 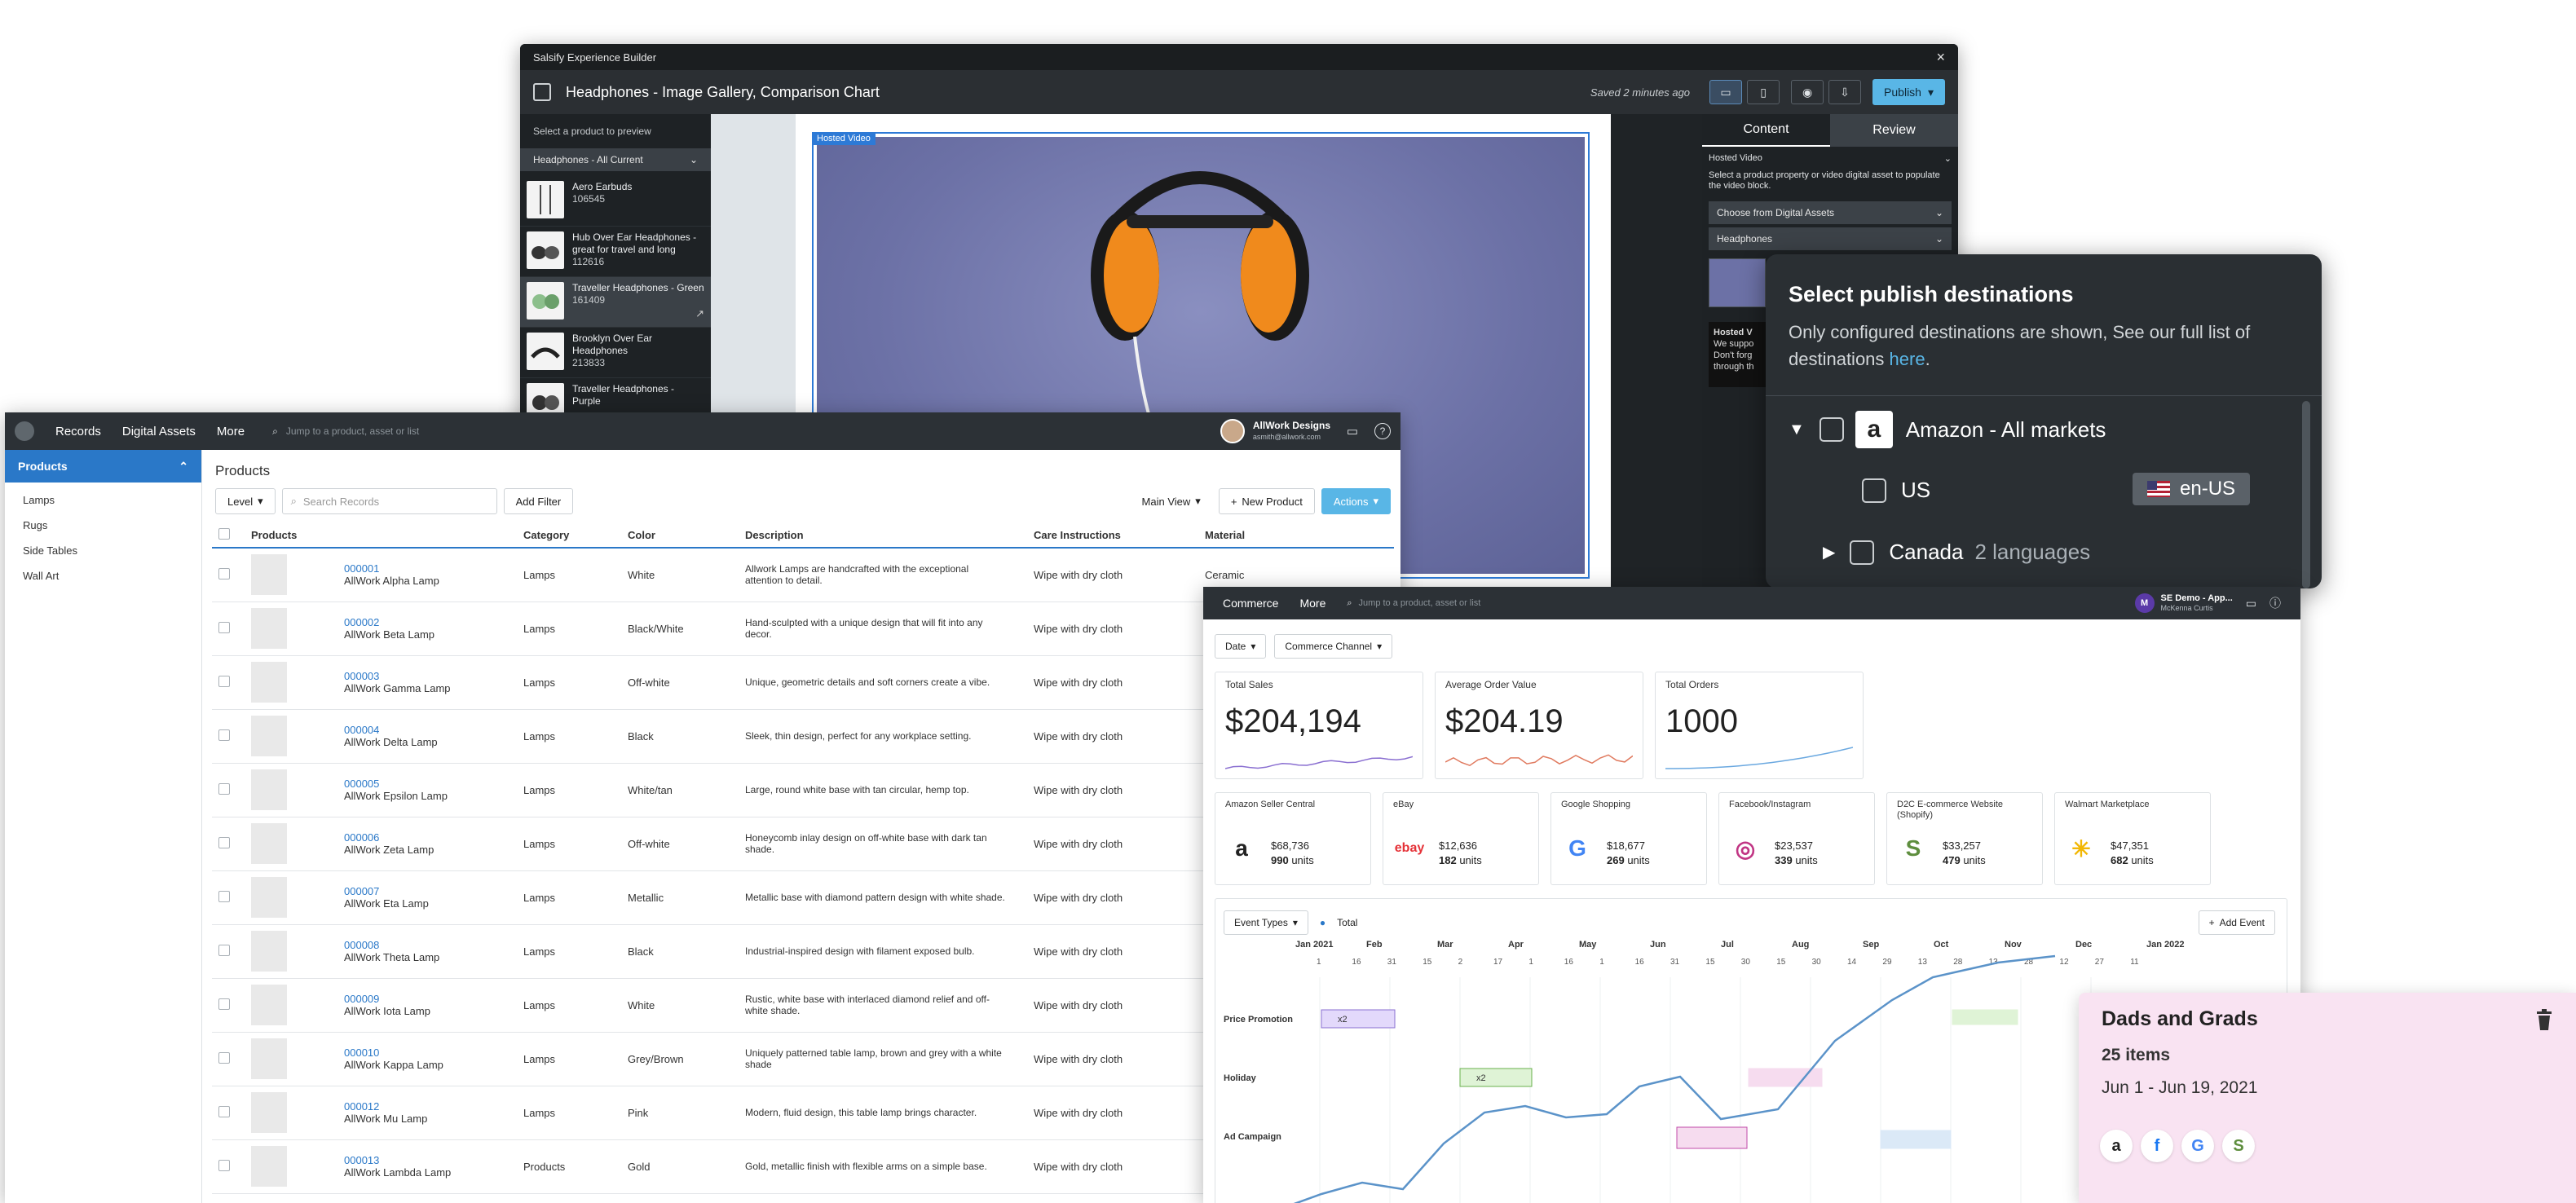 What do you see at coordinates (1894, 130) in the screenshot?
I see `tab-review: Review` at bounding box center [1894, 130].